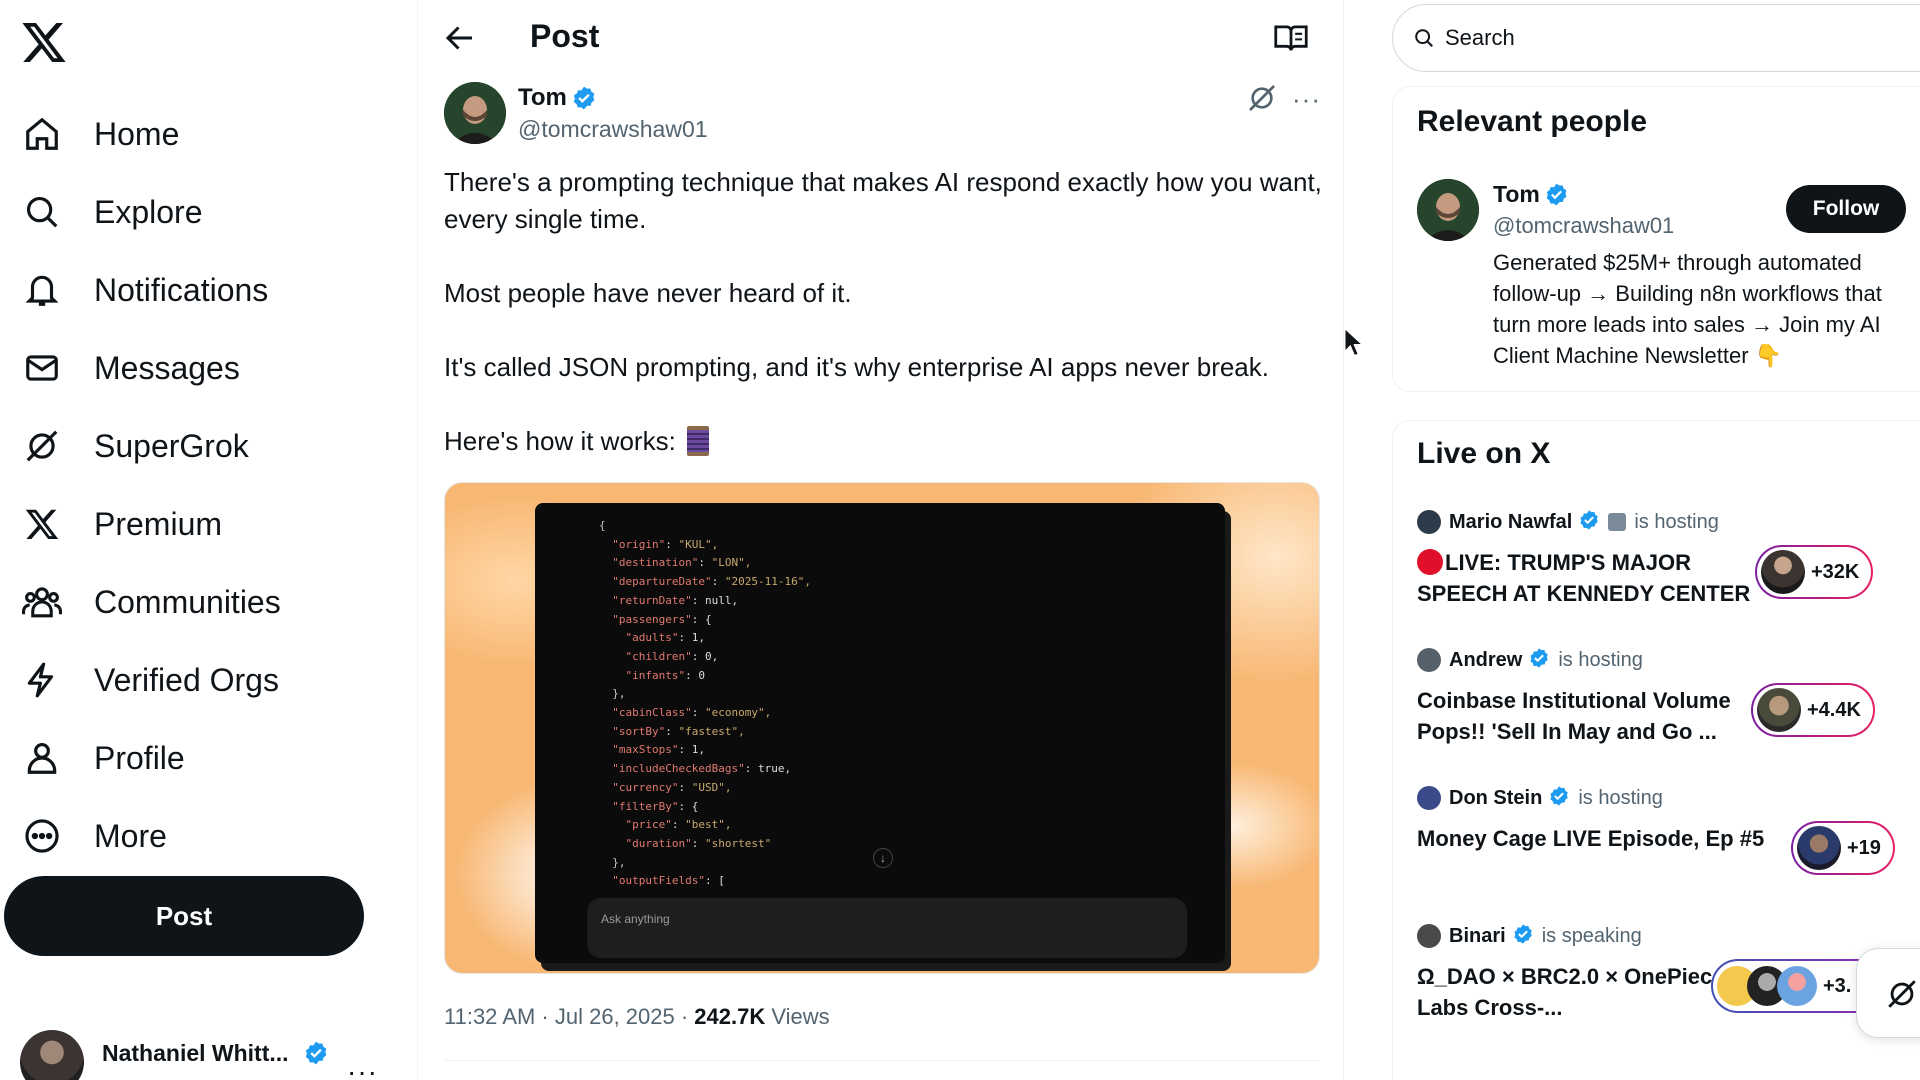  I want to click on nav-supergrok: SuperGrok, so click(200, 446).